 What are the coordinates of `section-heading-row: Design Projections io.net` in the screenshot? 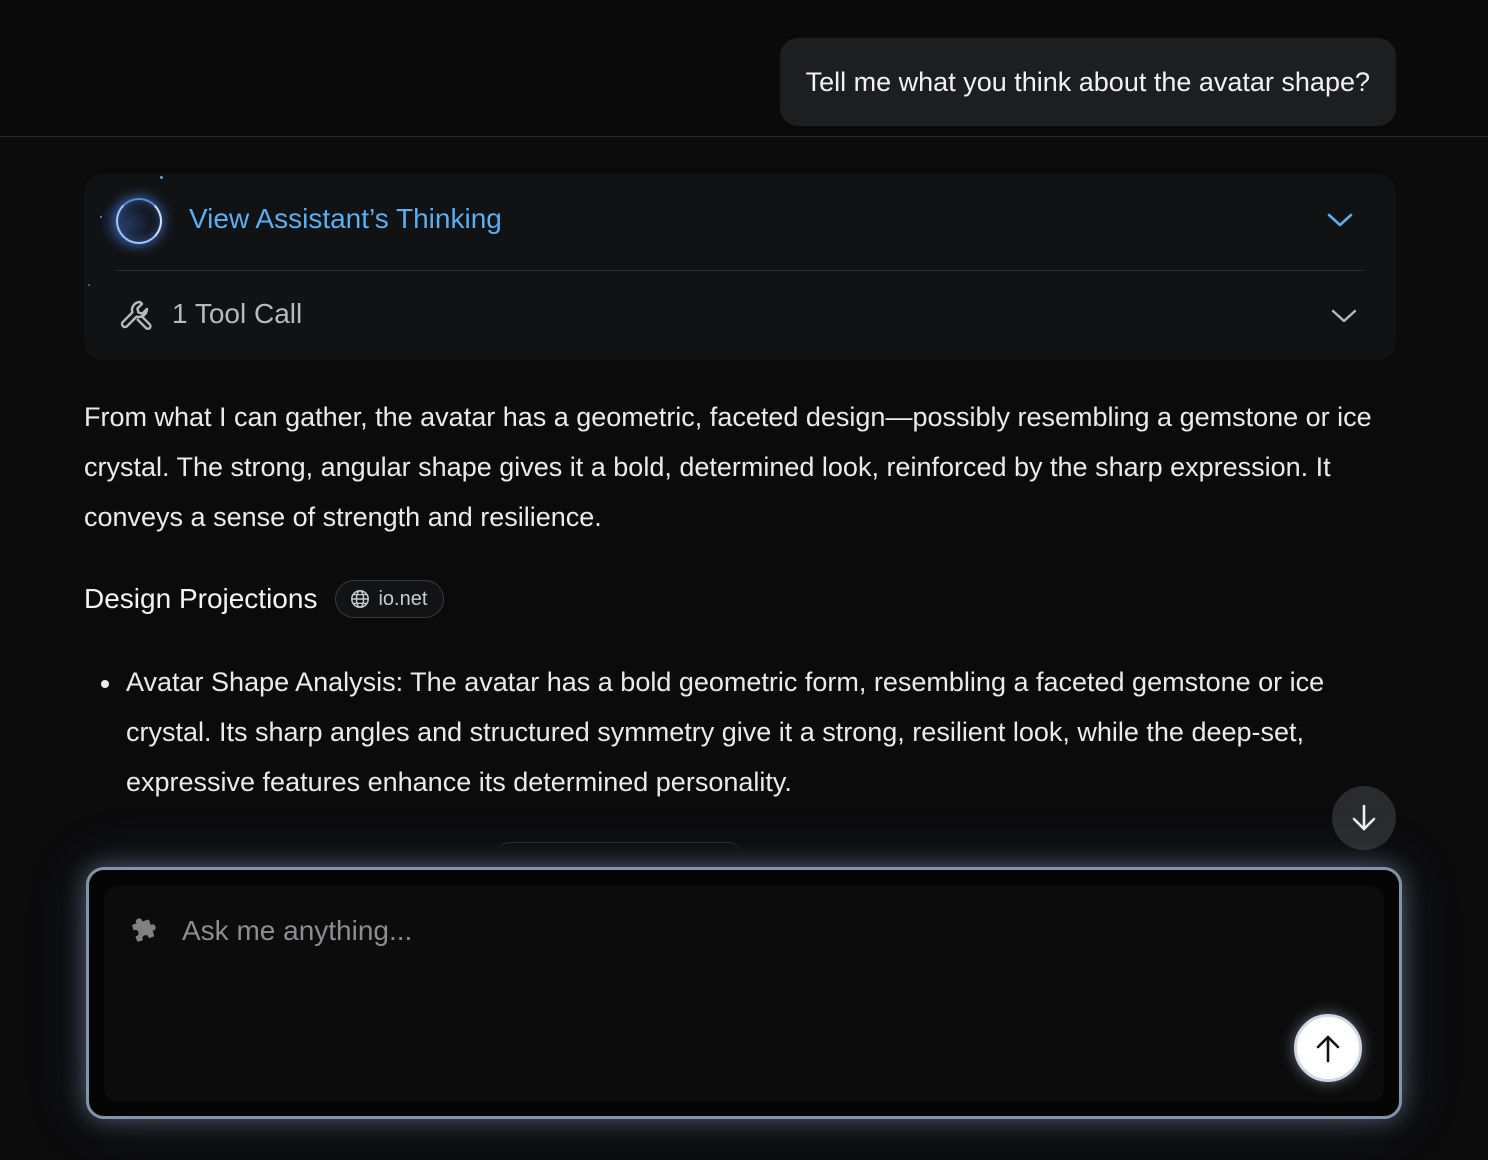 It's located at (264, 599).